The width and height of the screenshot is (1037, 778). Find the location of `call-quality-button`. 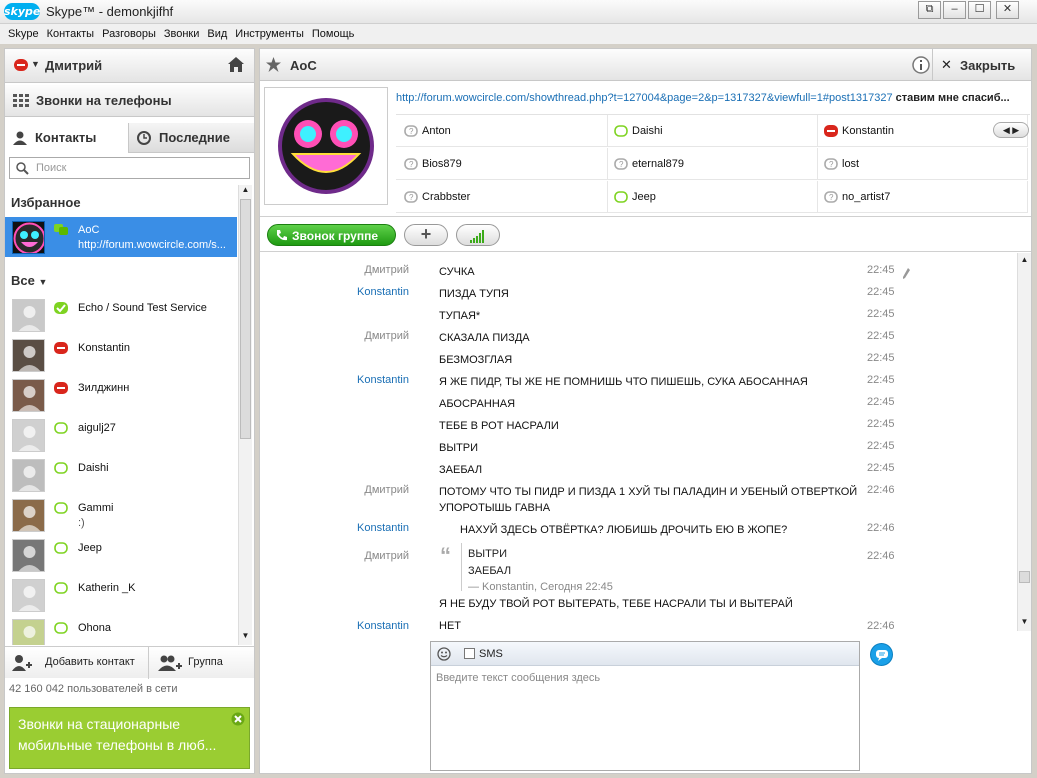

call-quality-button is located at coordinates (478, 235).